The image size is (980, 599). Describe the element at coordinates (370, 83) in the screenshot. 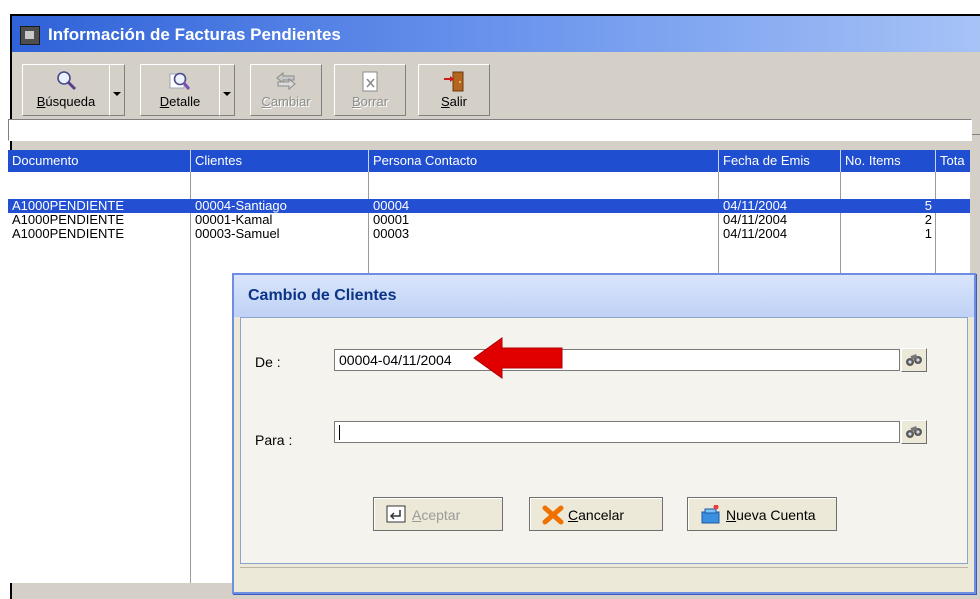

I see `delete-document-icon` at that location.